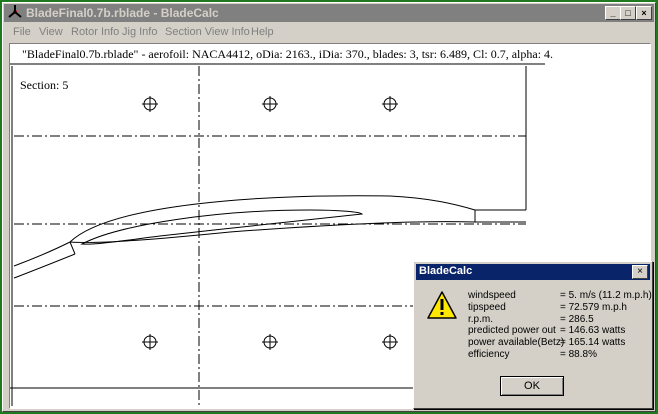 The height and width of the screenshot is (414, 658). I want to click on stat-value: = 5. m/s (11.2 m.p.h), so click(606, 295).